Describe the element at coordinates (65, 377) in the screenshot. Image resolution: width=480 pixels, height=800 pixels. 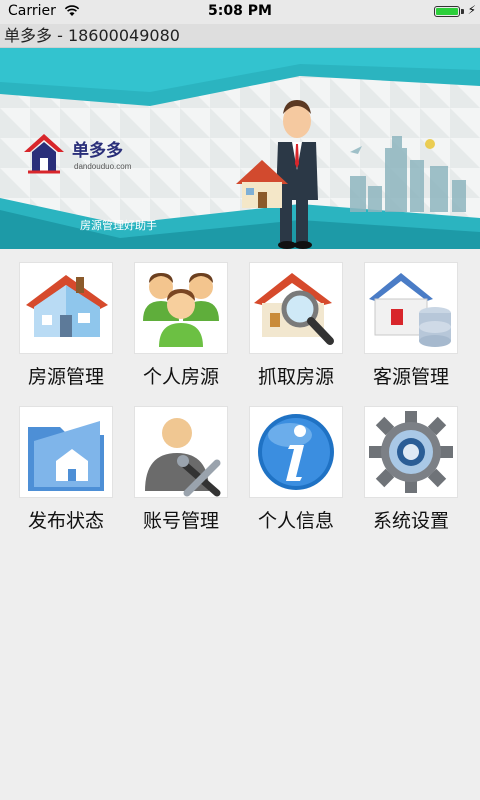
I see `menu-item-label: 房源管理` at that location.